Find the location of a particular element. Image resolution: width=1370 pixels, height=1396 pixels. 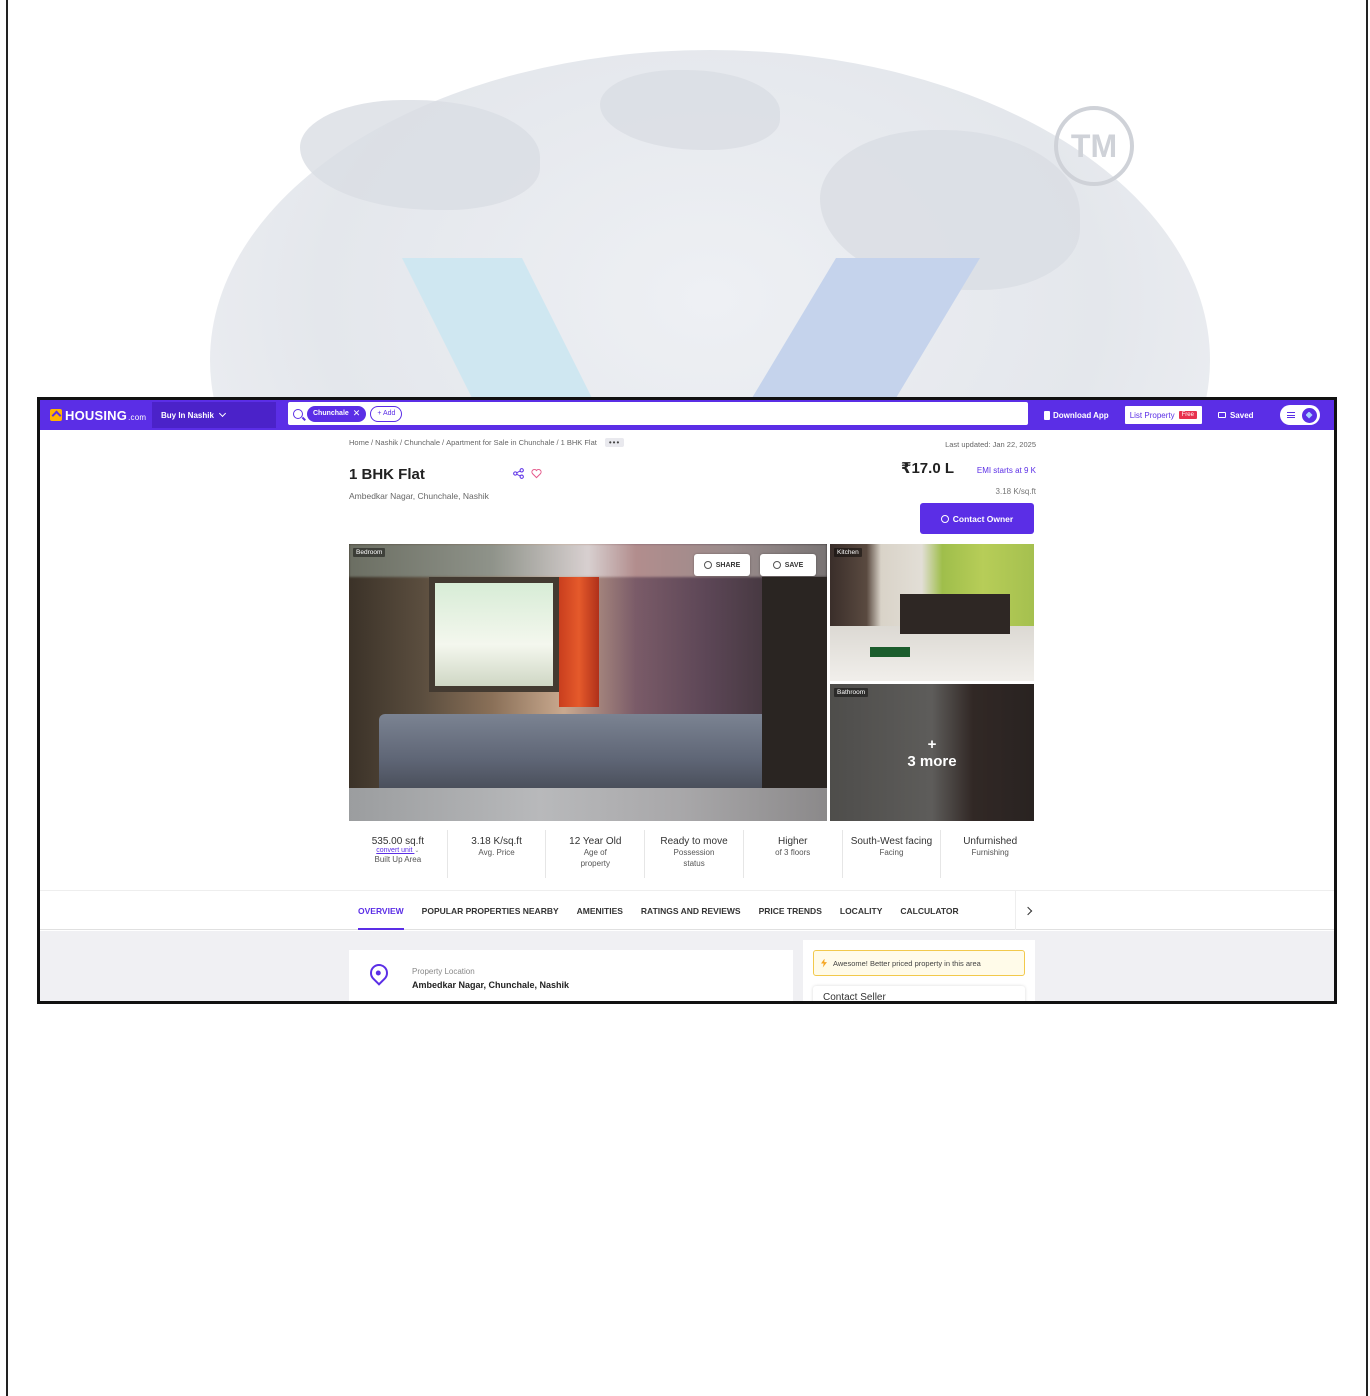

price-per-sqft: 3.18 K/sq.ft is located at coordinates (1015, 491).